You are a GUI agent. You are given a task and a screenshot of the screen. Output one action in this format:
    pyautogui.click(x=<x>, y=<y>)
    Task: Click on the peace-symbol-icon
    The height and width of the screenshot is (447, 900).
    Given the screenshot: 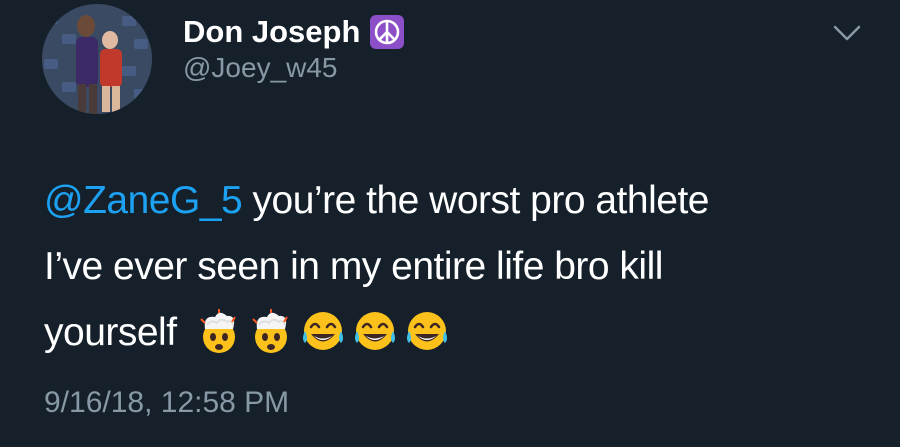 What is the action you would take?
    pyautogui.click(x=387, y=32)
    